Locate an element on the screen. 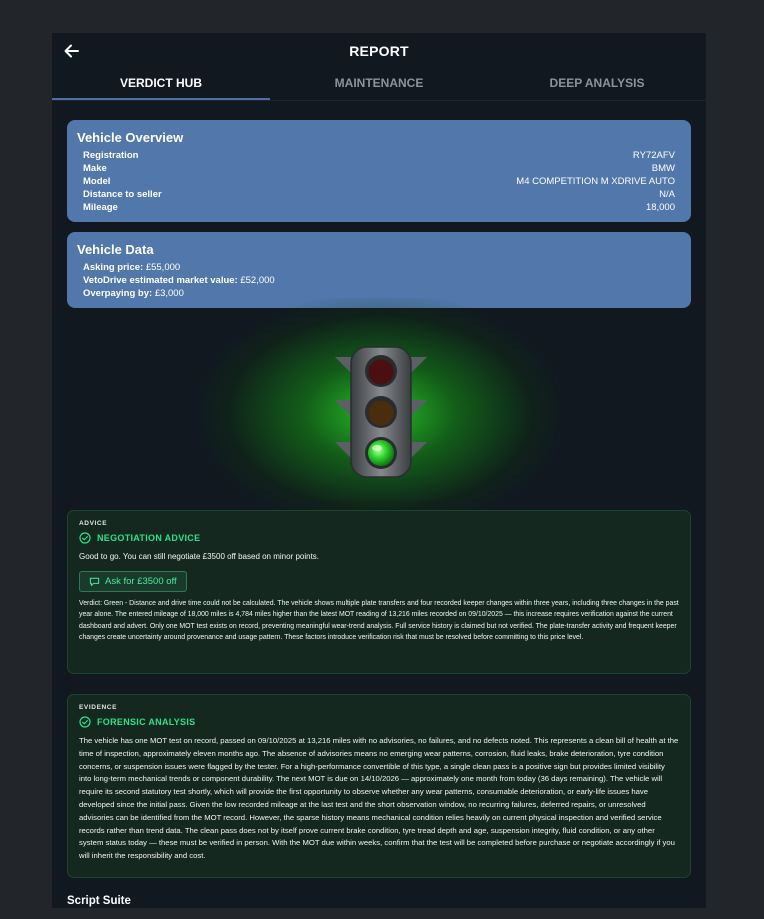 This screenshot has width=764, height=919. tab-maintenance: MAINTENANCE is located at coordinates (379, 83).